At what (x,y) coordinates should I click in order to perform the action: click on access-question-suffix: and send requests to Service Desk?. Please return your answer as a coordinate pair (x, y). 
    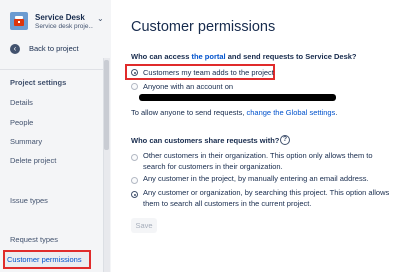
    Looking at the image, I should click on (291, 56).